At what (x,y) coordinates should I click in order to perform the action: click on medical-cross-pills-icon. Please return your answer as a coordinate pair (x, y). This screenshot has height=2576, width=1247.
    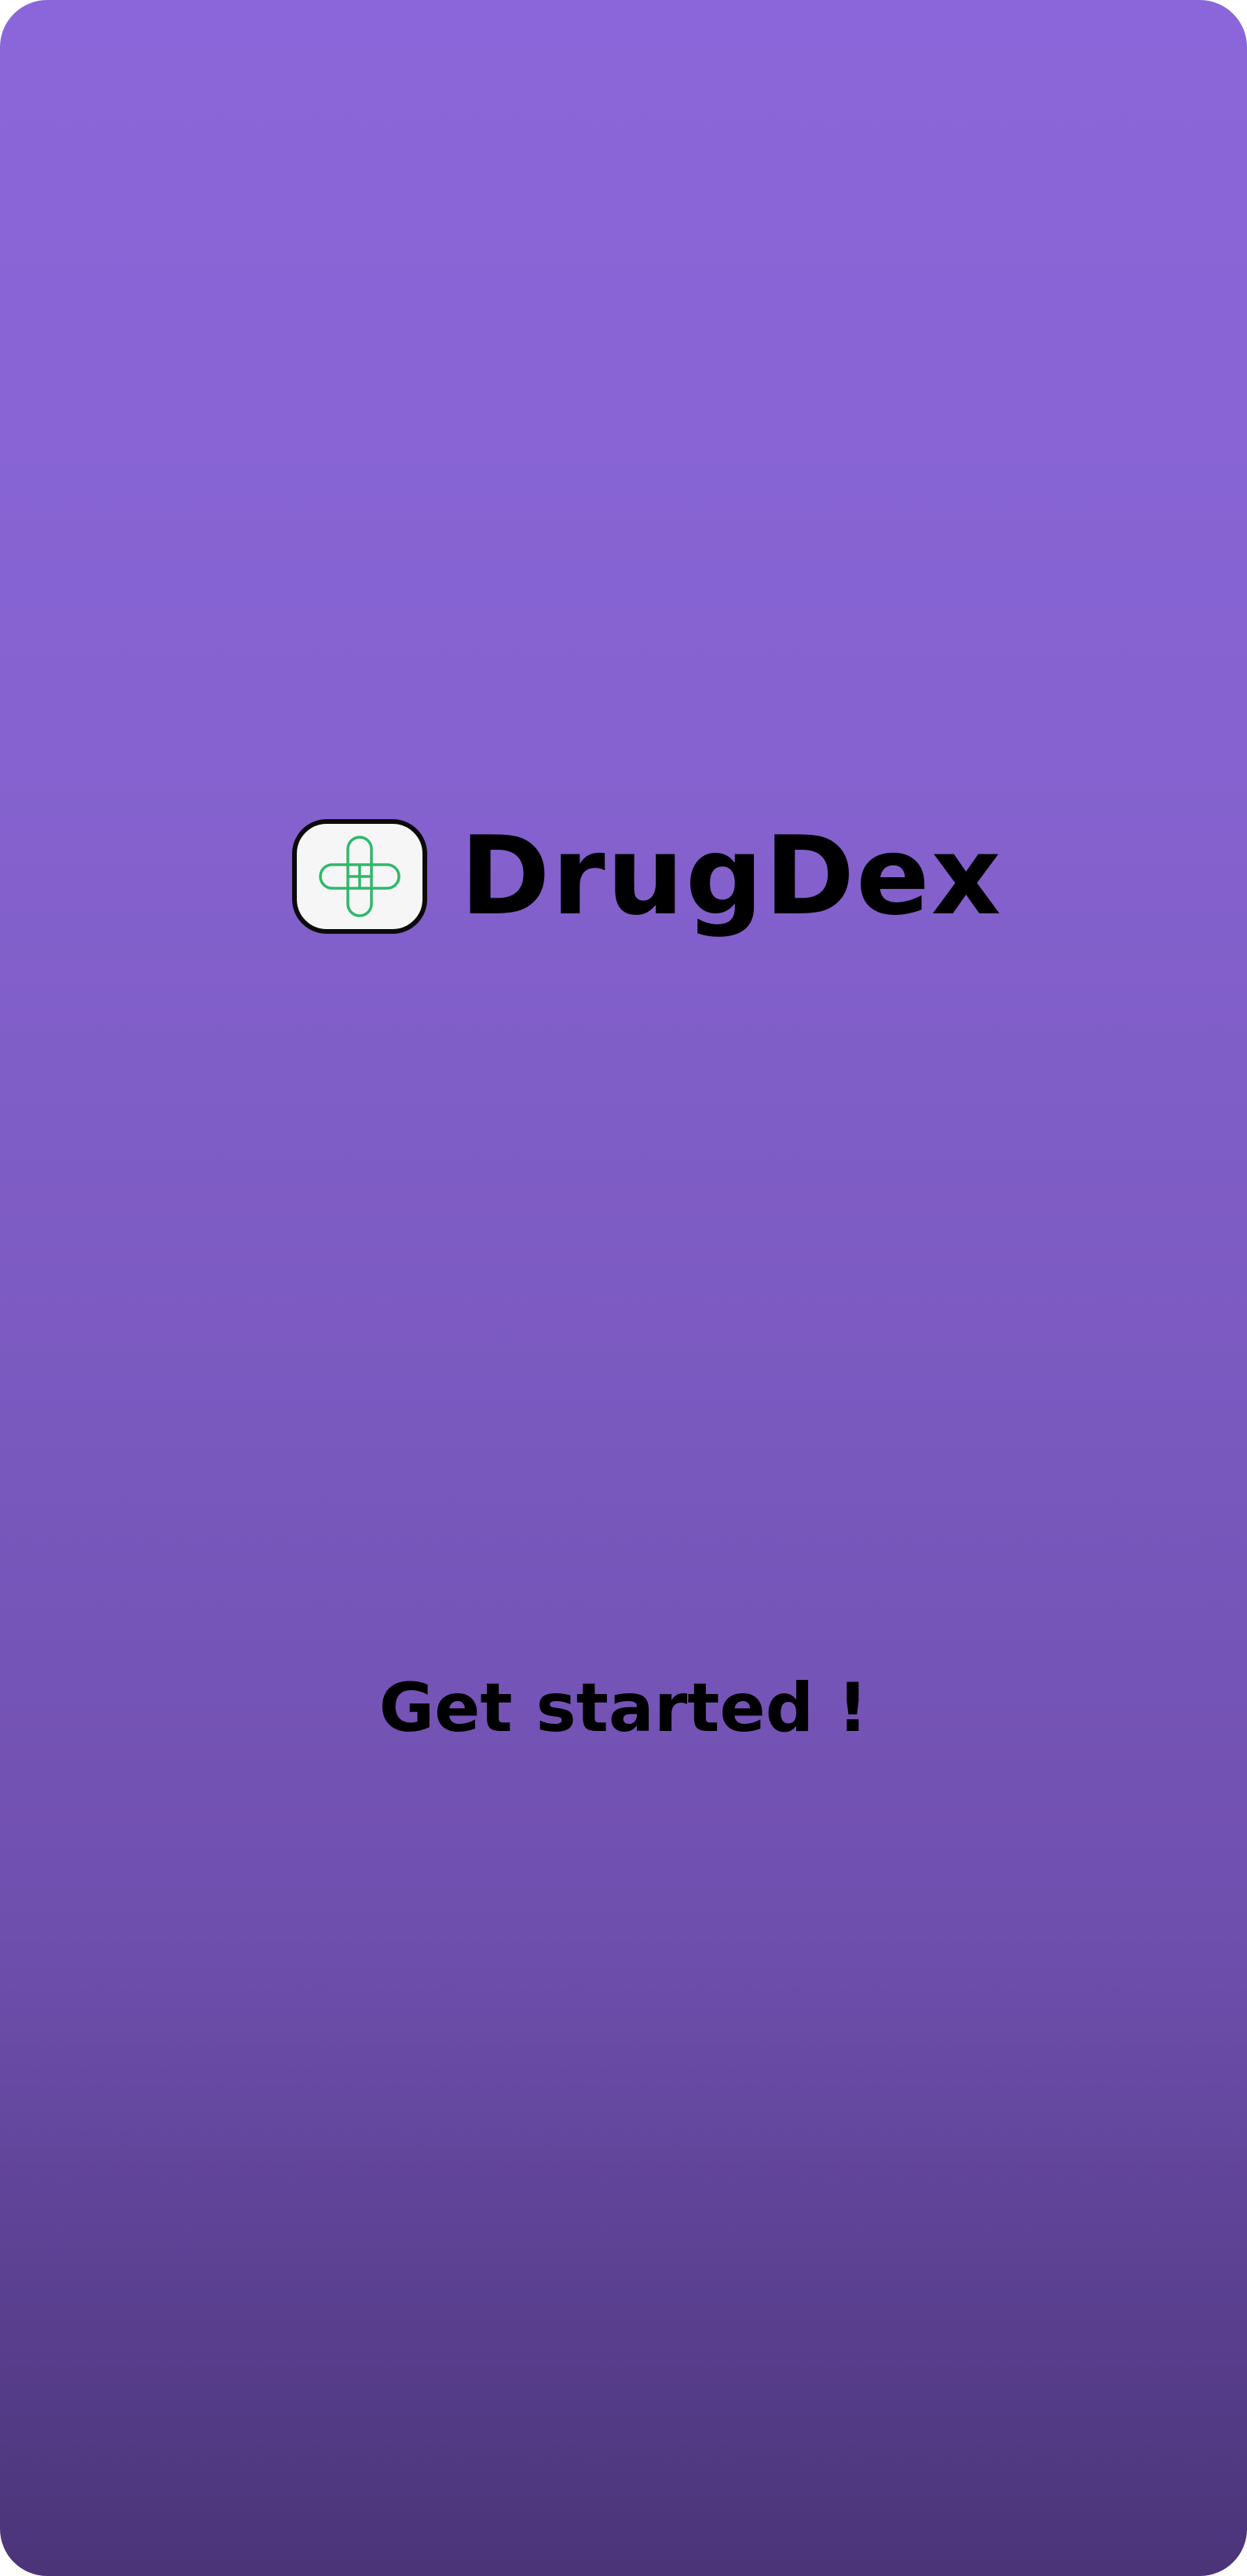
    Looking at the image, I should click on (359, 877).